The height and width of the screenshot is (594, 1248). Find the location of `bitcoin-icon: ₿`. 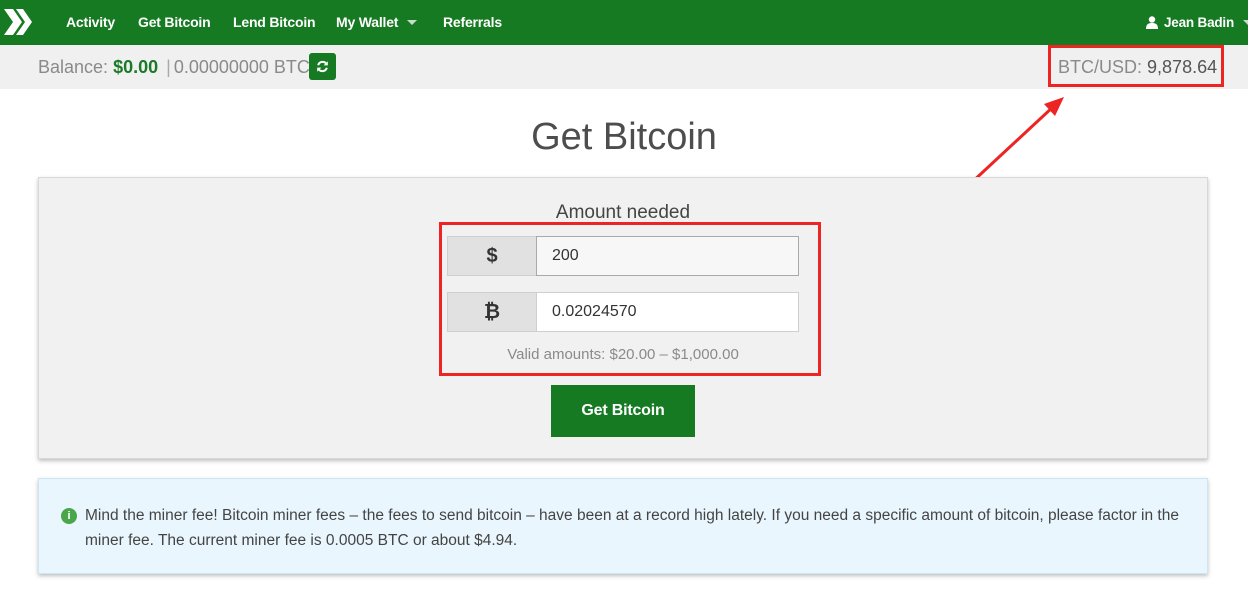

bitcoin-icon: ₿ is located at coordinates (491, 312).